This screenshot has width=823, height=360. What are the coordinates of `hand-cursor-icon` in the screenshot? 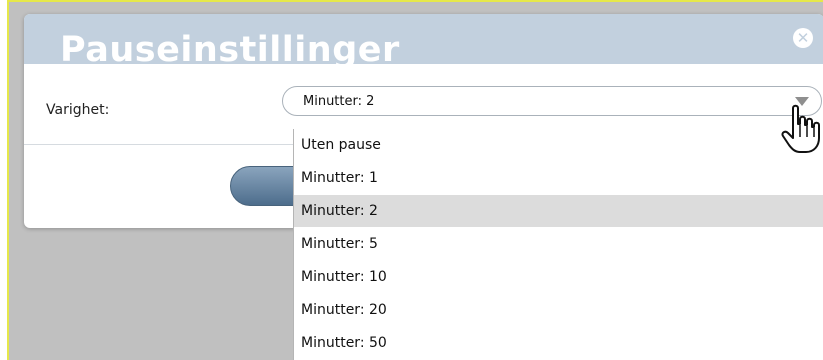 It's located at (800, 128).